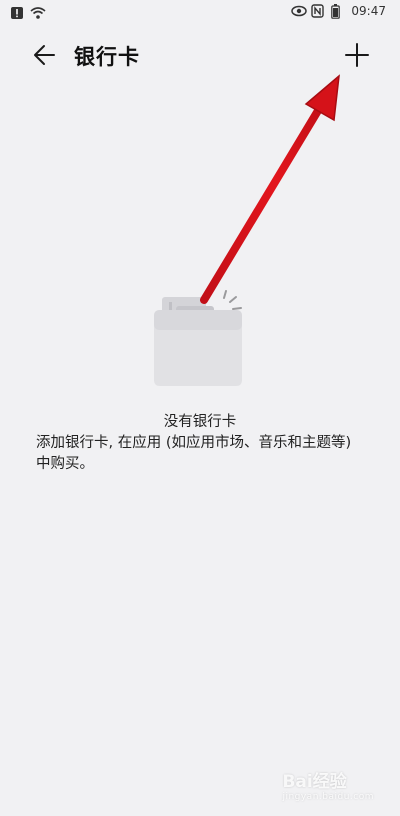 This screenshot has width=400, height=816. What do you see at coordinates (314, 782) in the screenshot?
I see `watermark-text: Bai经验` at bounding box center [314, 782].